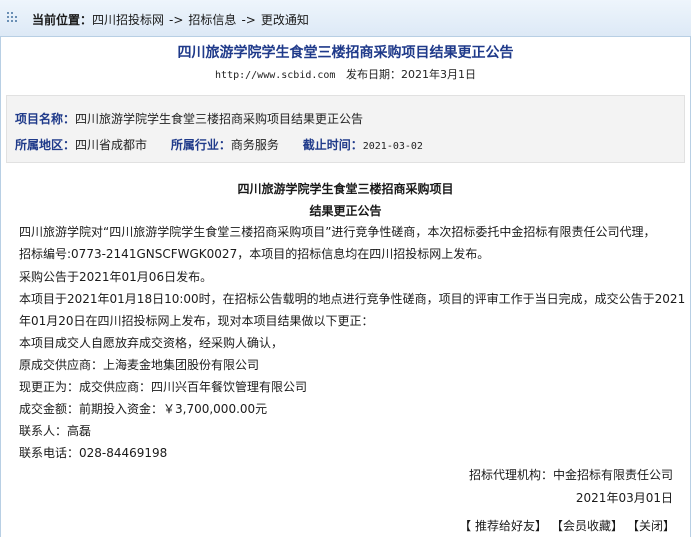  Describe the element at coordinates (392, 146) in the screenshot. I see `deadline-value: 2021-03-02` at that location.